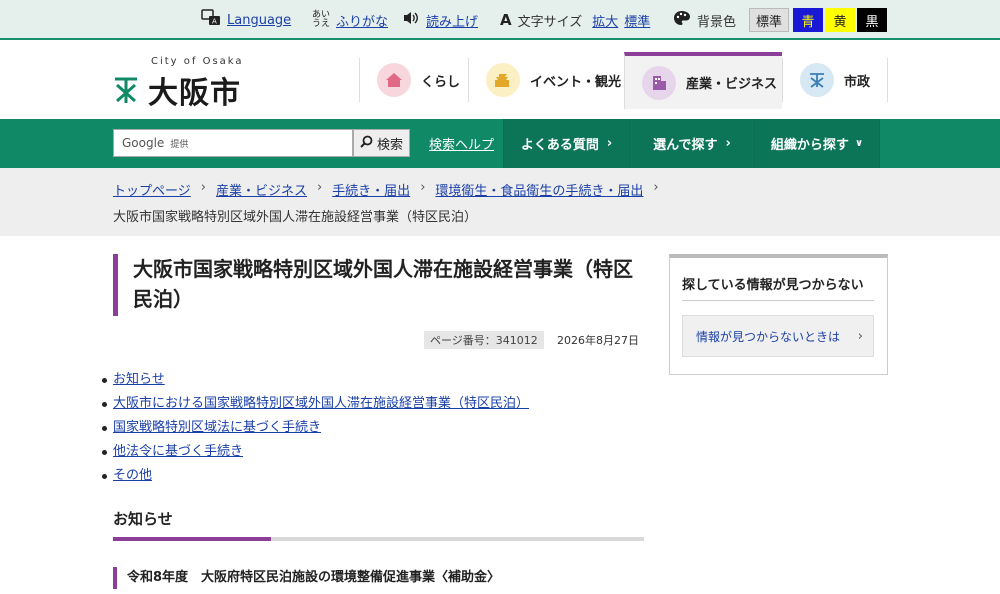 This screenshot has height=594, width=1000. What do you see at coordinates (211, 20) in the screenshot?
I see `language-icon: A` at bounding box center [211, 20].